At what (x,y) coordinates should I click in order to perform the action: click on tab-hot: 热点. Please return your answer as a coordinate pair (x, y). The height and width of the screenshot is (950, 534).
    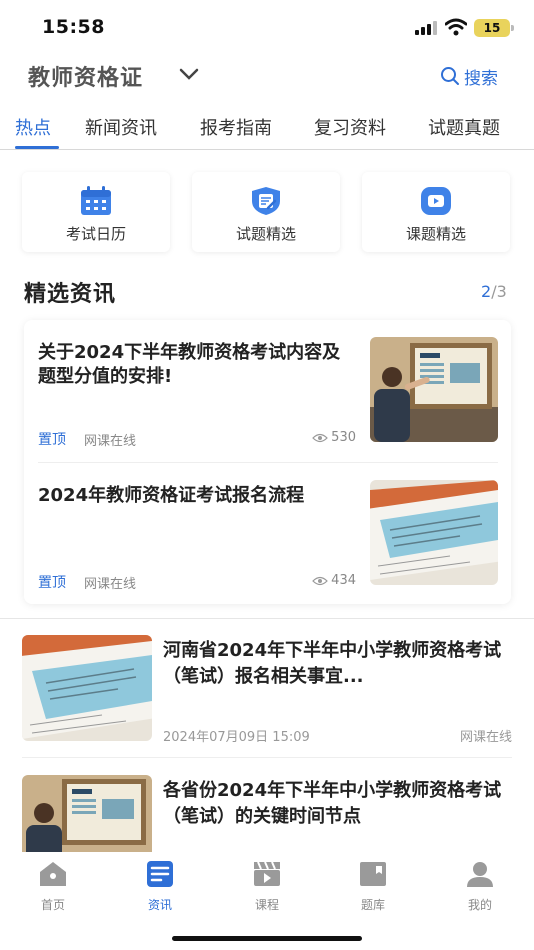
    Looking at the image, I should click on (33, 127).